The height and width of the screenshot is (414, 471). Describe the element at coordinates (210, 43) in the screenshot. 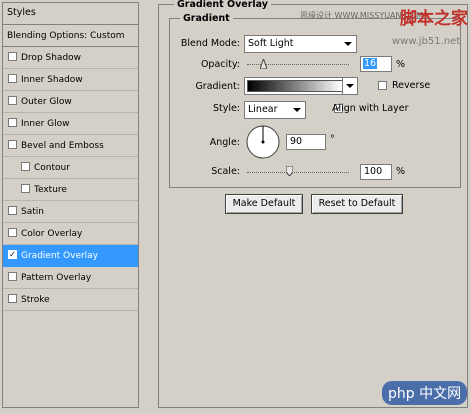

I see `blend-mode-label: Blend Mode:` at that location.